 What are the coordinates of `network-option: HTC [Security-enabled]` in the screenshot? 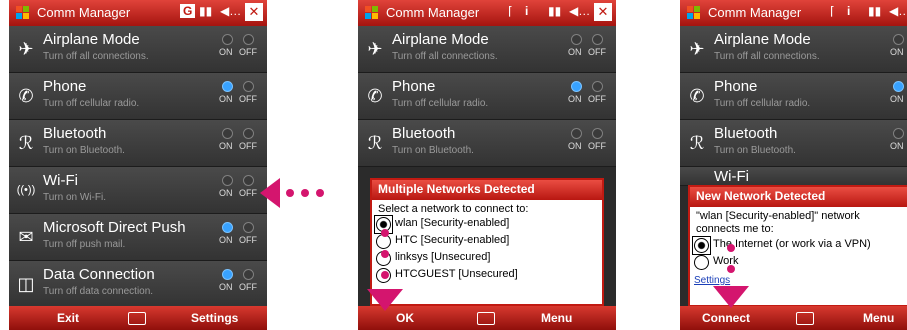 It's located at (489, 241).